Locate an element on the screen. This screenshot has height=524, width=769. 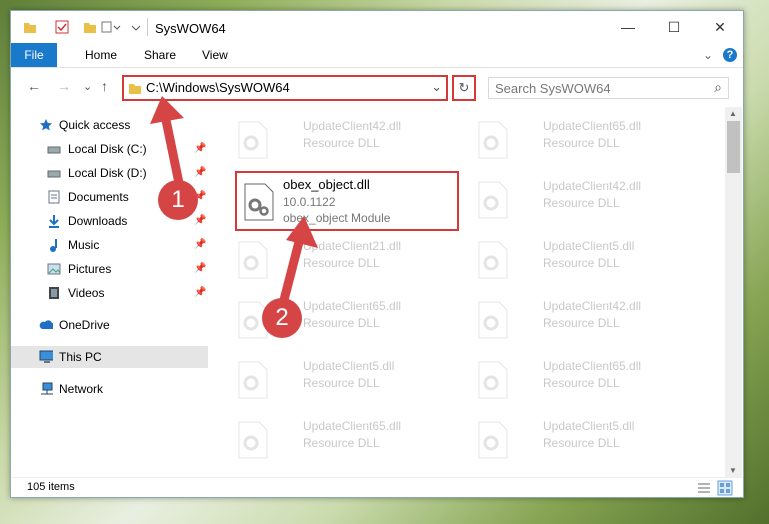
annotation-arrows is located at coordinates (234, 200).